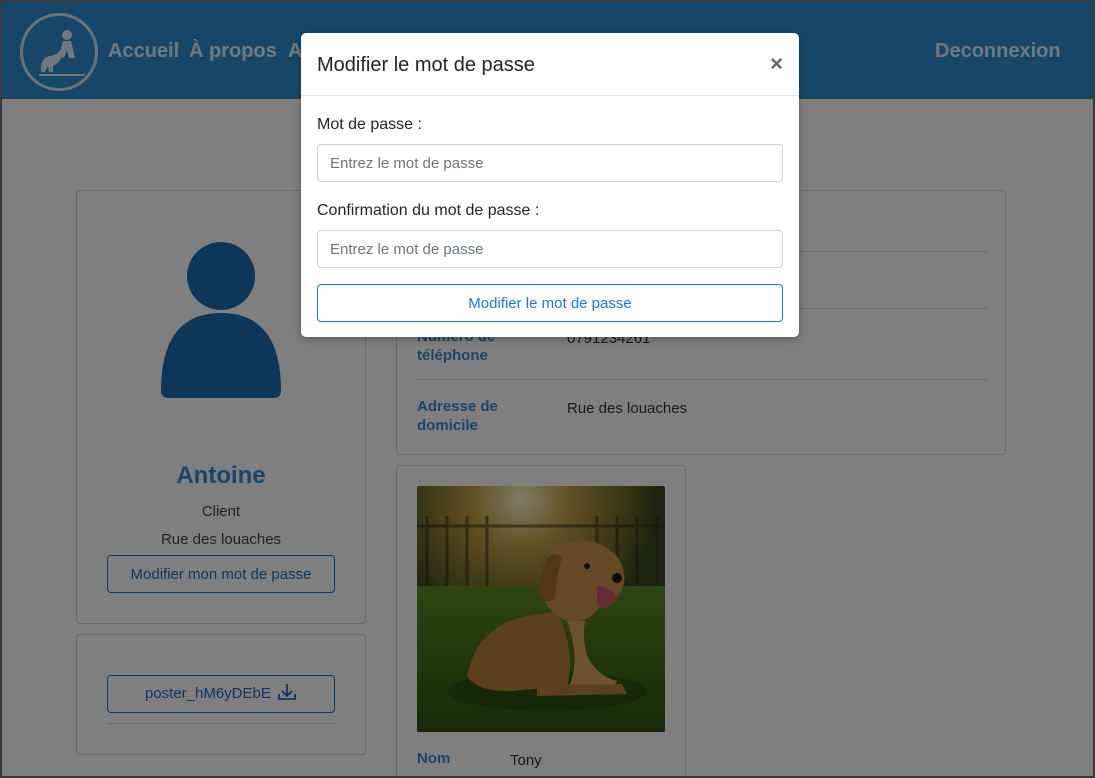 Image resolution: width=1095 pixels, height=778 pixels. What do you see at coordinates (550, 303) in the screenshot?
I see `submit-password-button: Modifier le mot de passe` at bounding box center [550, 303].